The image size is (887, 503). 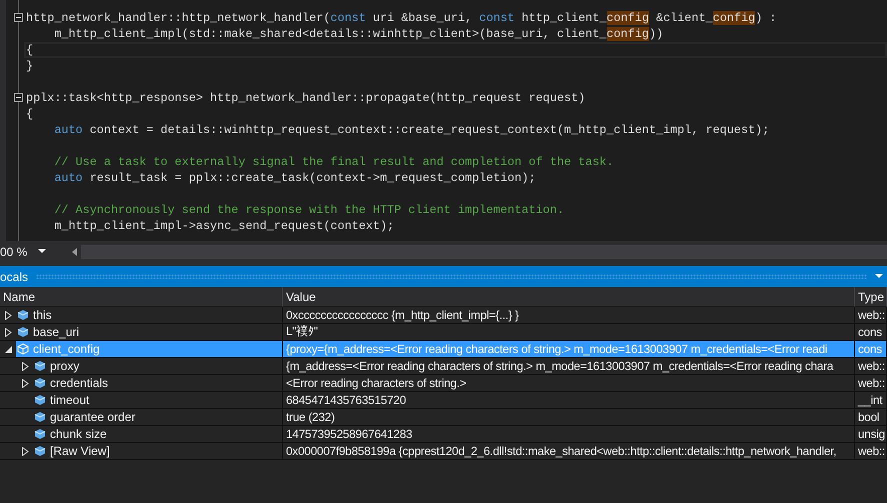 I want to click on variable-name: timeout, so click(x=157, y=400).